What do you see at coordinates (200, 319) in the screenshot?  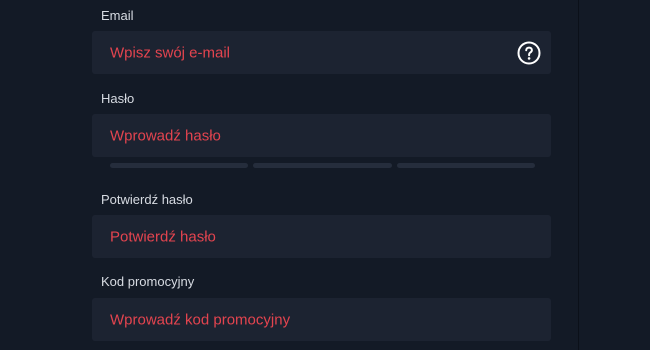 I see `promo-code-placeholder: Wprowadź kod promocyjny` at bounding box center [200, 319].